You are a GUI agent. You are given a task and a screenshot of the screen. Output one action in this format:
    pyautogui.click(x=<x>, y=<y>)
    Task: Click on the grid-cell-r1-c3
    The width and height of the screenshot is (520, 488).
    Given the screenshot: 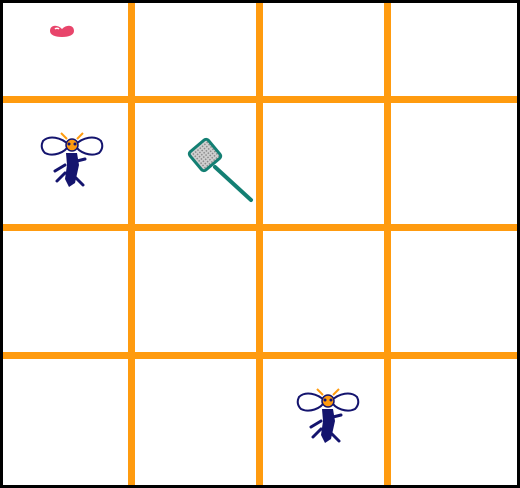 What is the action you would take?
    pyautogui.click(x=454, y=163)
    